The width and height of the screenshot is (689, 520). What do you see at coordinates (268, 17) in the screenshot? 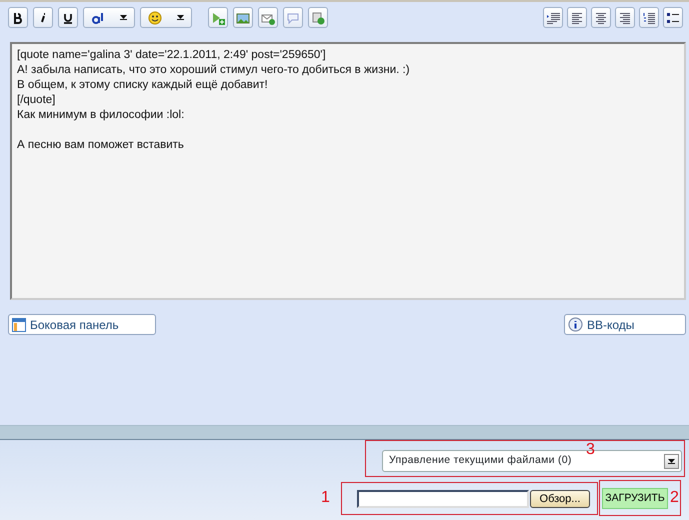
I see `add-envelope-button` at bounding box center [268, 17].